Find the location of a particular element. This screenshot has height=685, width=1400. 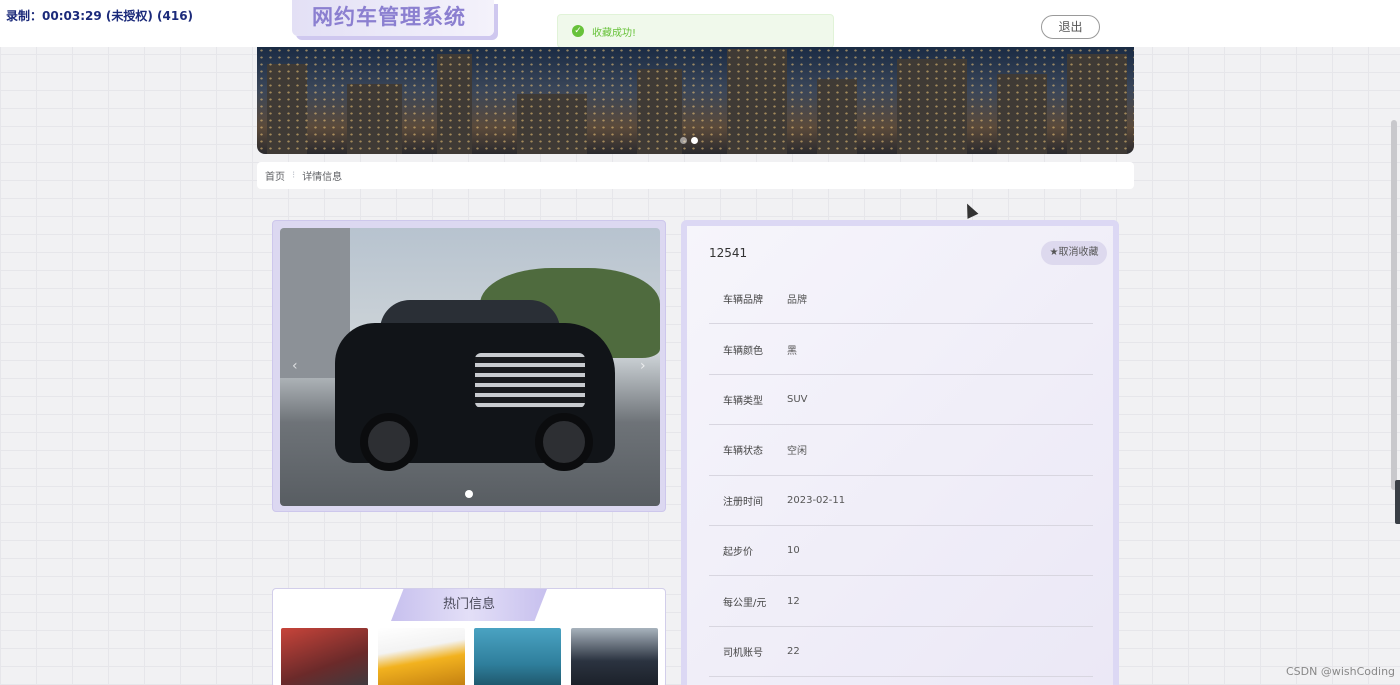

field-label: 车辆颜色 is located at coordinates (743, 351).